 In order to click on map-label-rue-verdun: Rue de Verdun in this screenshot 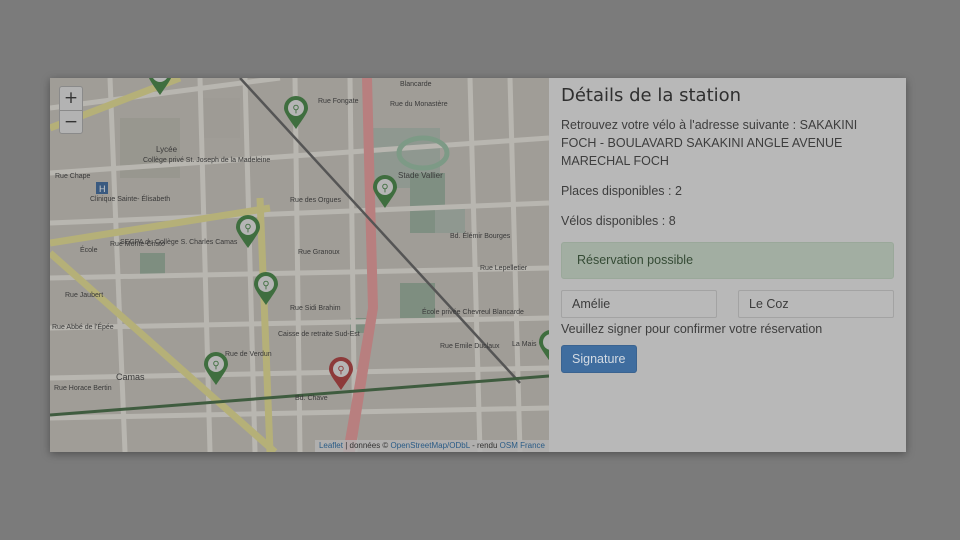, I will do `click(248, 354)`.